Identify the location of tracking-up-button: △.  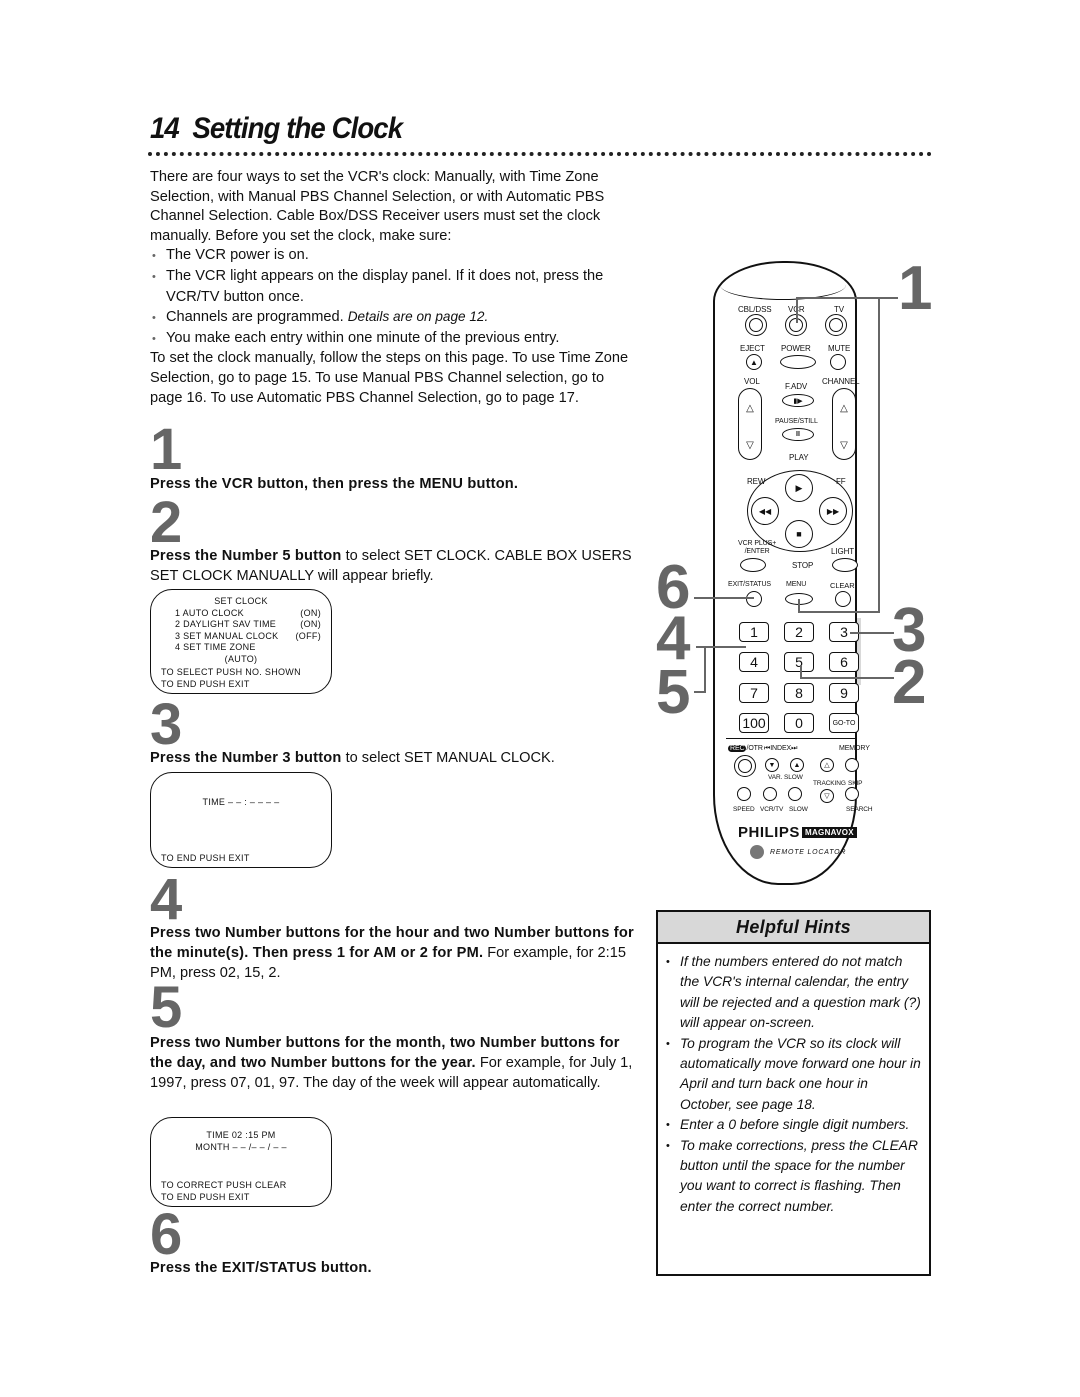
(827, 765).